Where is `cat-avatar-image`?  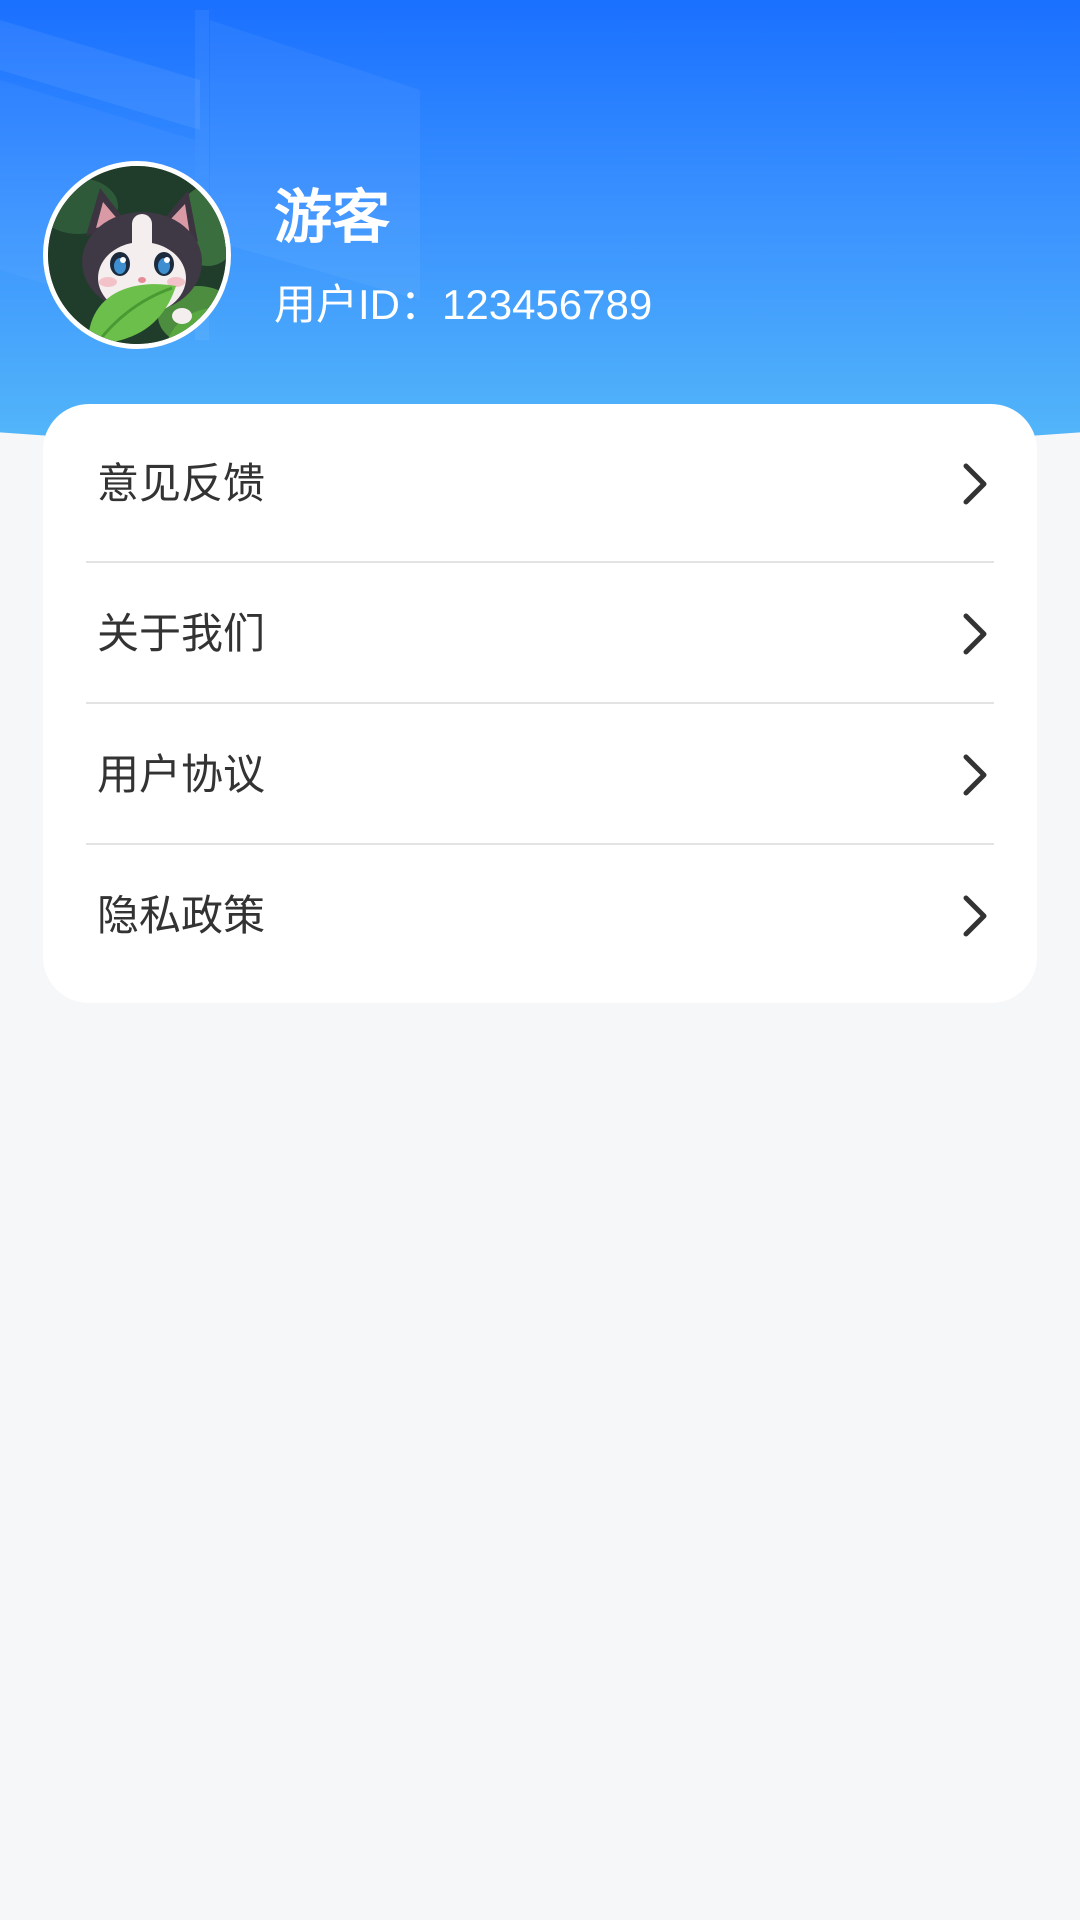
cat-avatar-image is located at coordinates (137, 255).